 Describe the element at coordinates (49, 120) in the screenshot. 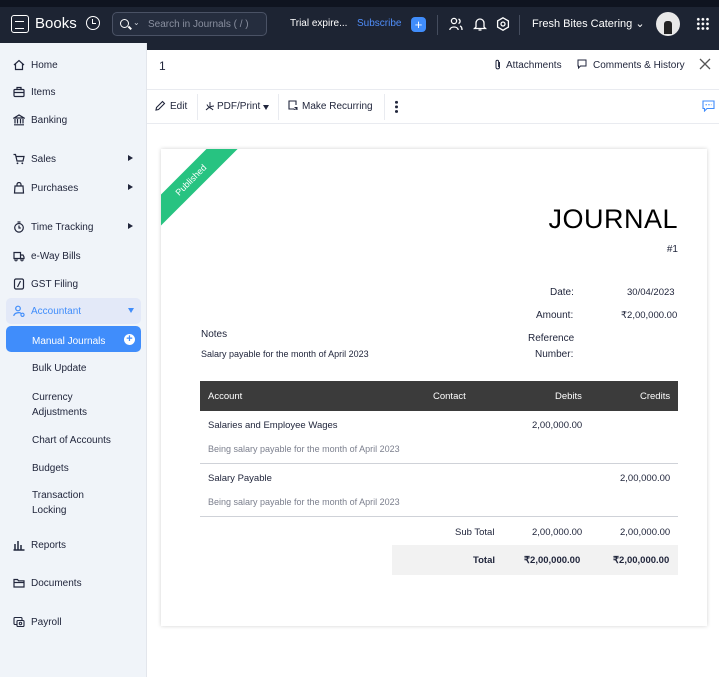

I see `sidebar-item-label: Banking` at that location.